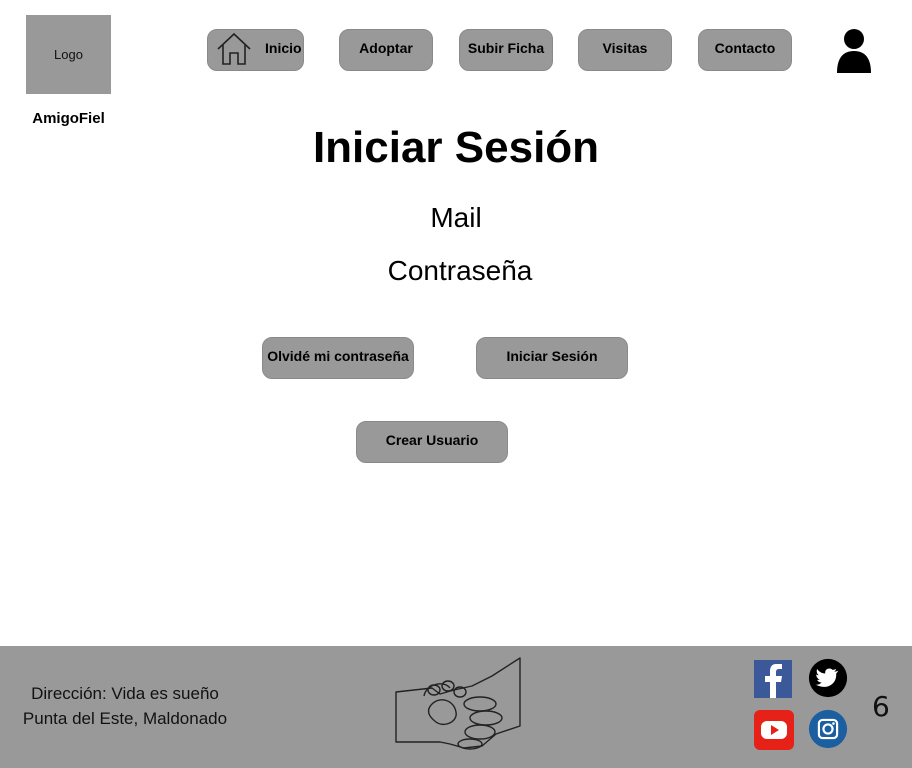  I want to click on nav-contacto-label: Contacto, so click(745, 48).